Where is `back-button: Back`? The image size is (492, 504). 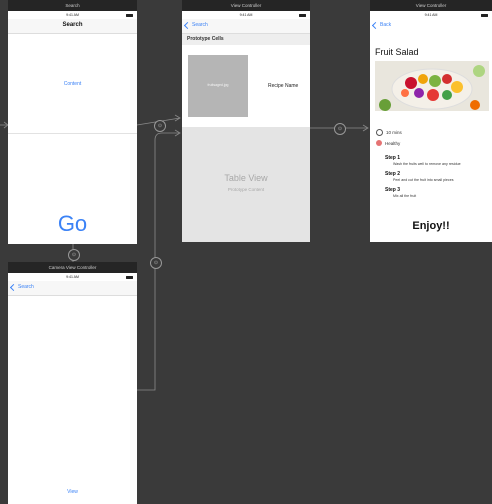 back-button: Back is located at coordinates (381, 25).